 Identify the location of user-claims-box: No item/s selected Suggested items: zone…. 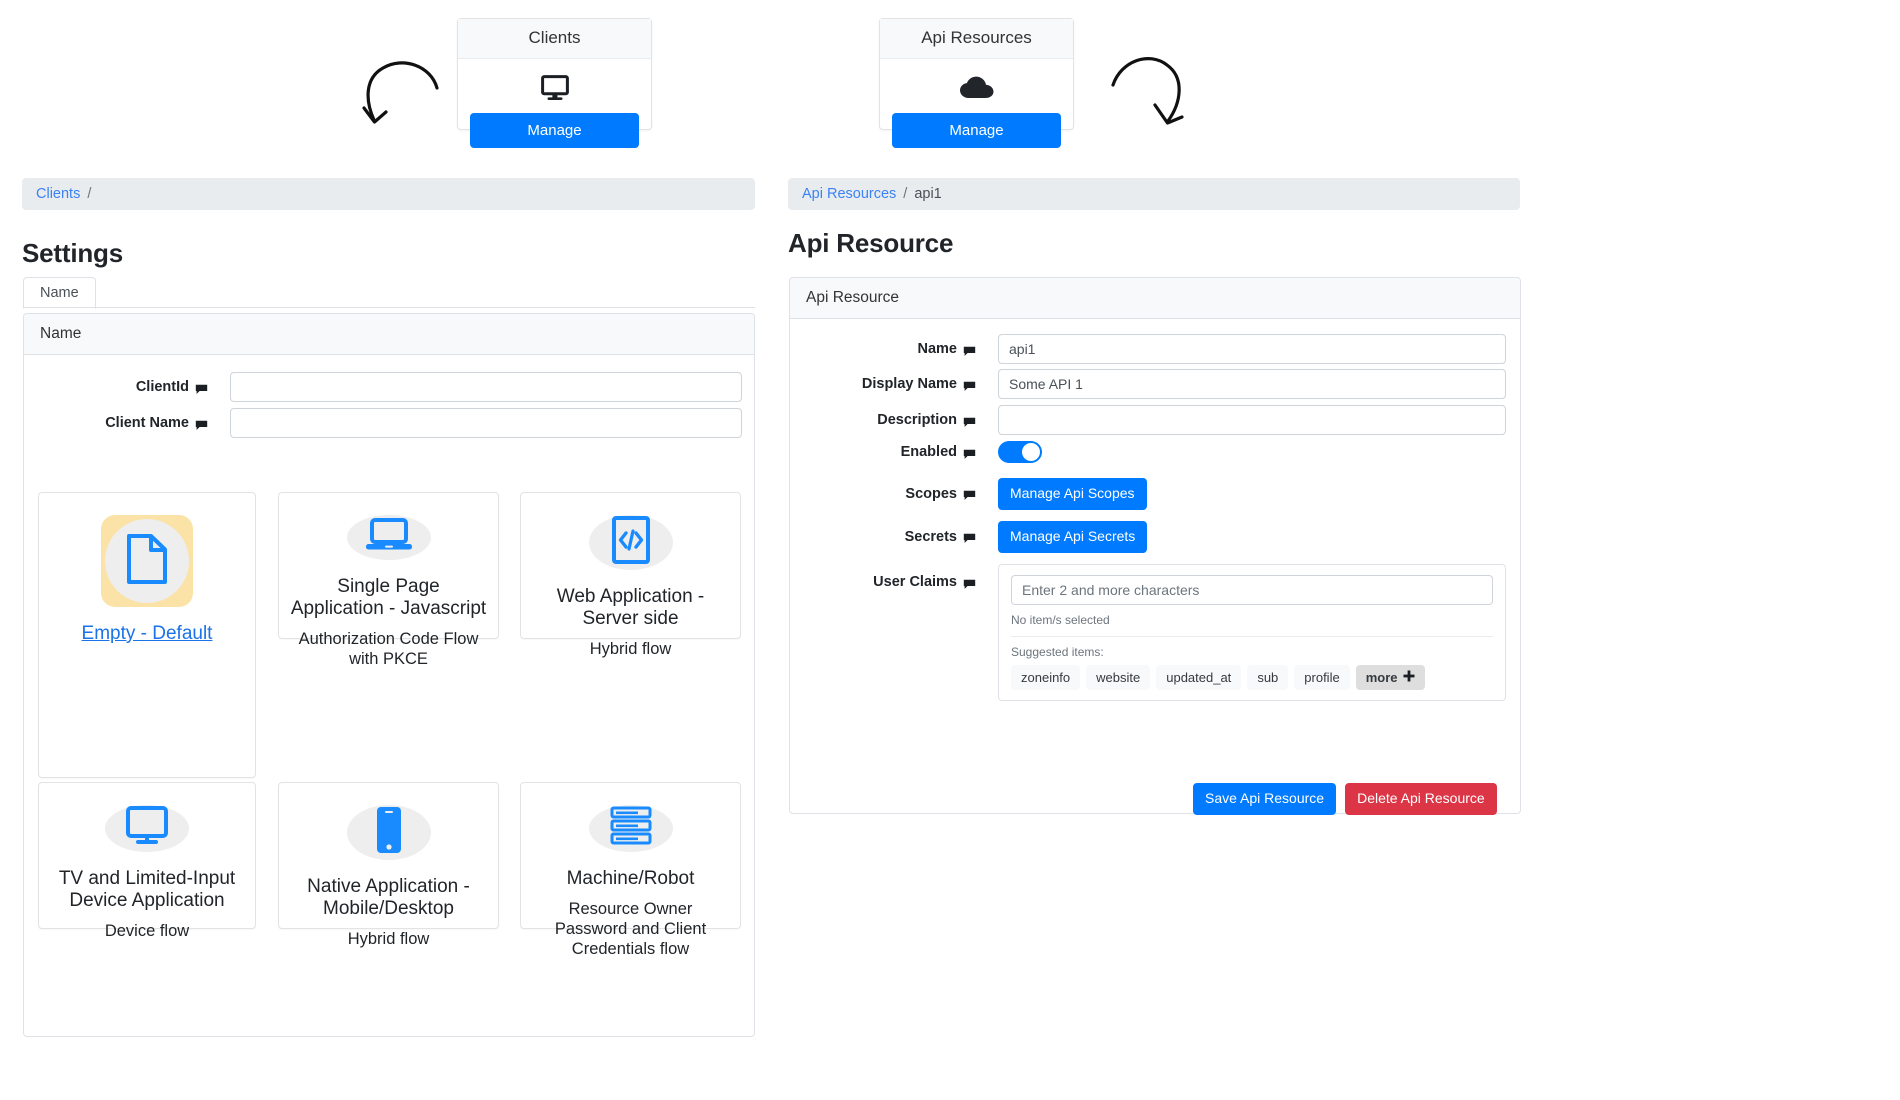
(1252, 632).